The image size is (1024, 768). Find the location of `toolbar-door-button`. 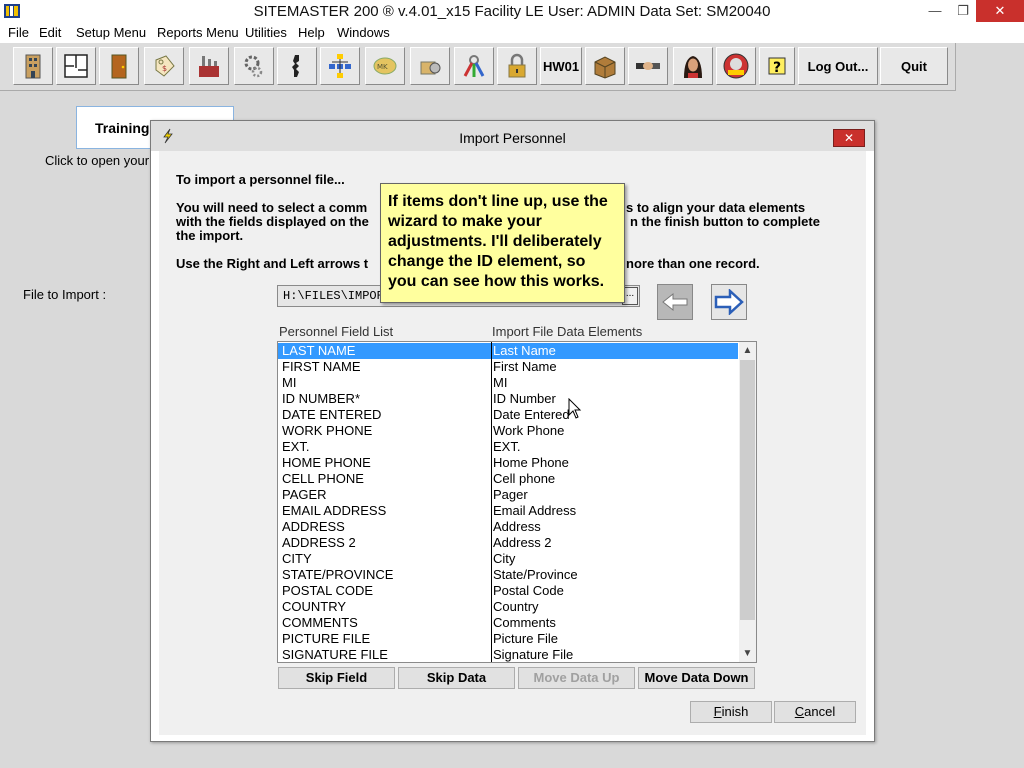

toolbar-door-button is located at coordinates (119, 66).